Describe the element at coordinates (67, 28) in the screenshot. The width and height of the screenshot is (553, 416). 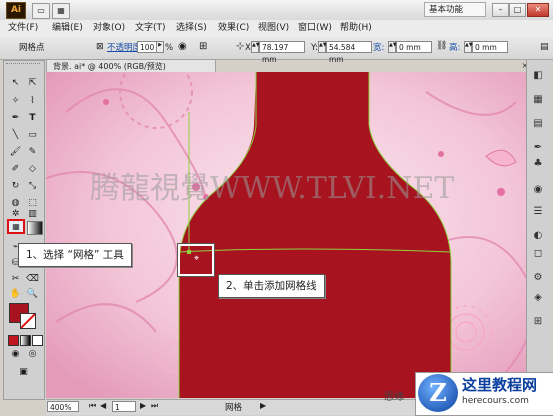
I see `menu-edit: 编辑(E)` at that location.